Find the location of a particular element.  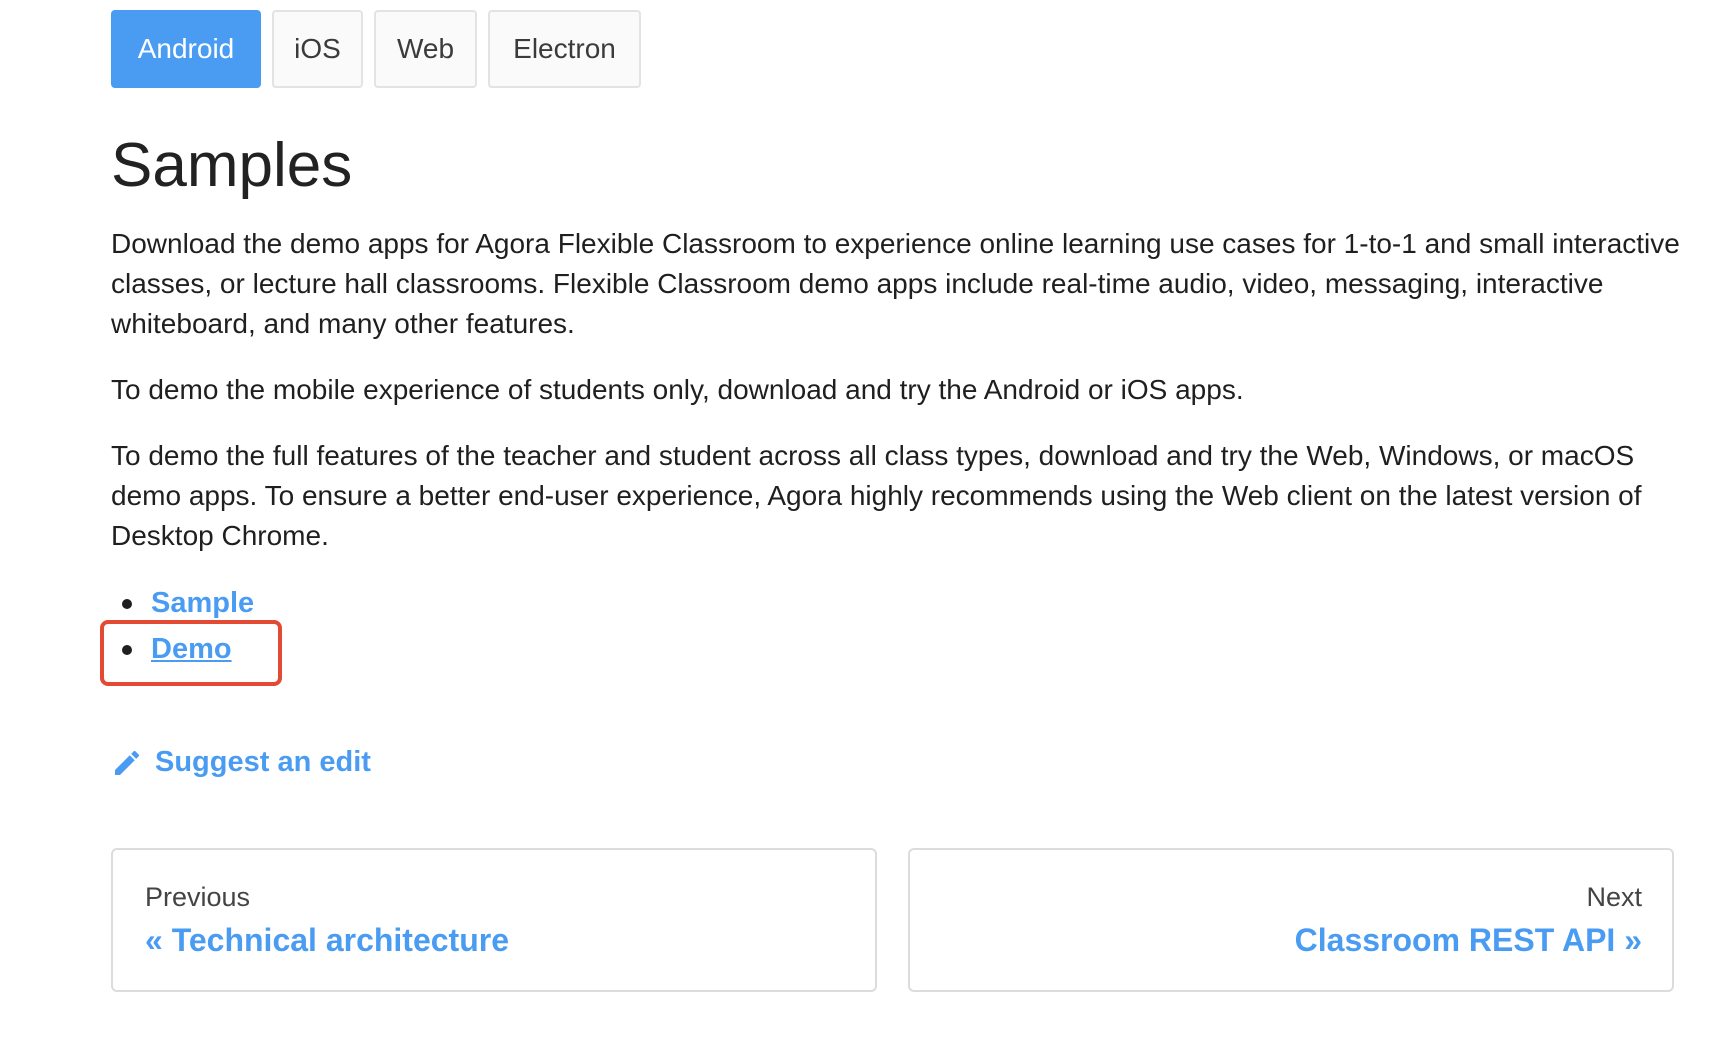

tab-web: Web is located at coordinates (425, 49).